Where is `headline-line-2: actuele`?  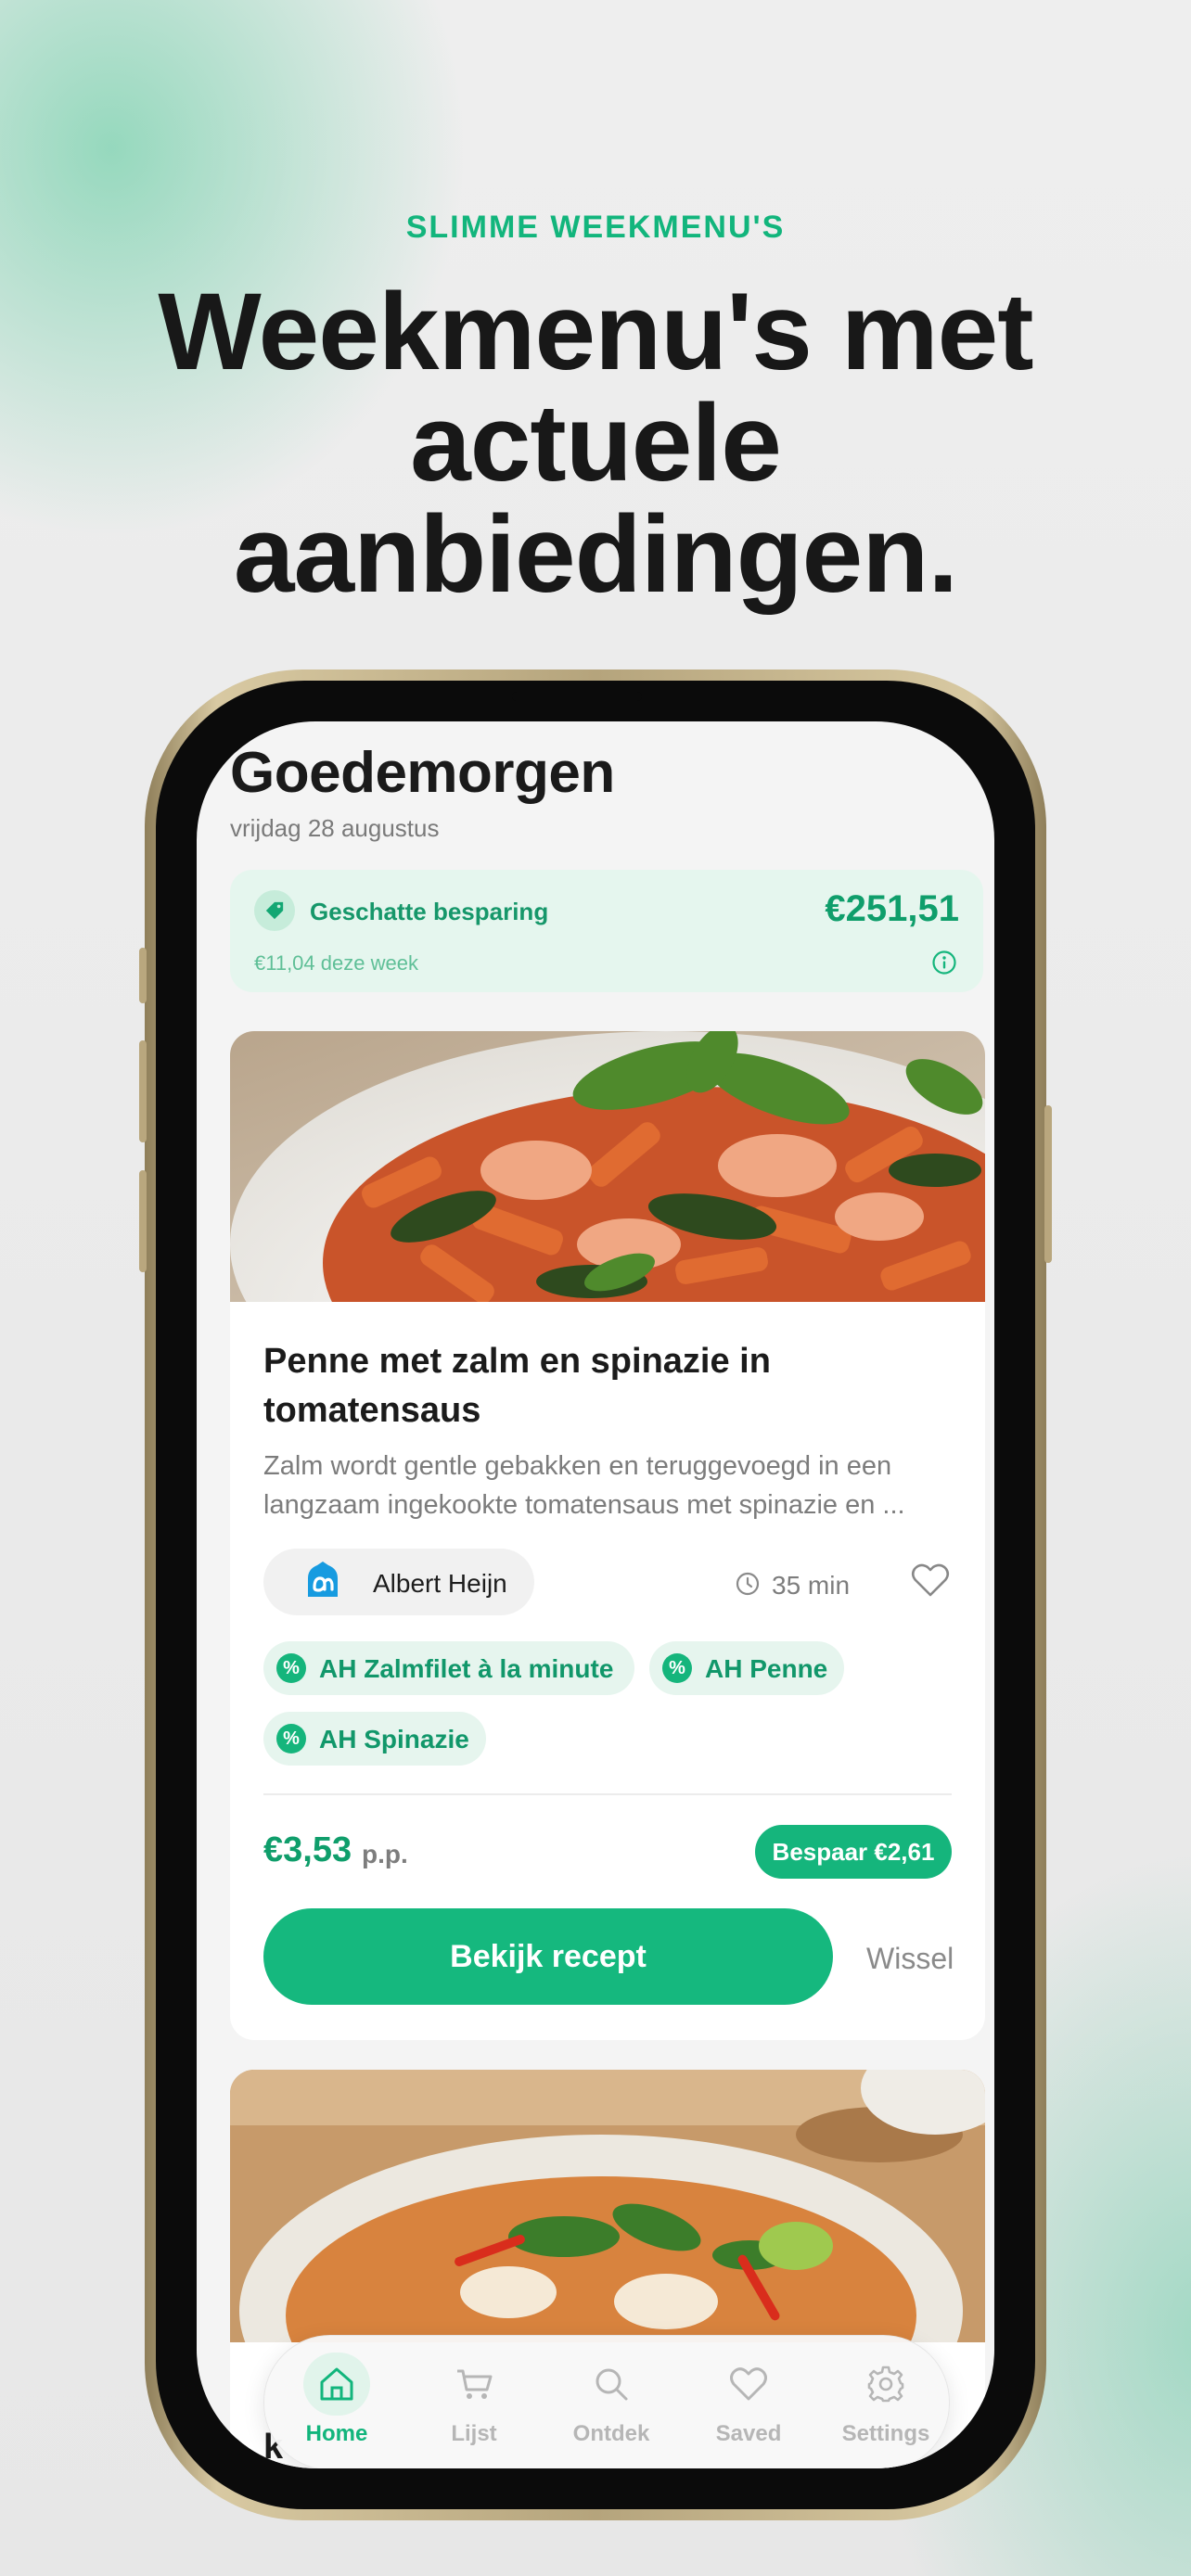
headline-line-2: actuele is located at coordinates (596, 443).